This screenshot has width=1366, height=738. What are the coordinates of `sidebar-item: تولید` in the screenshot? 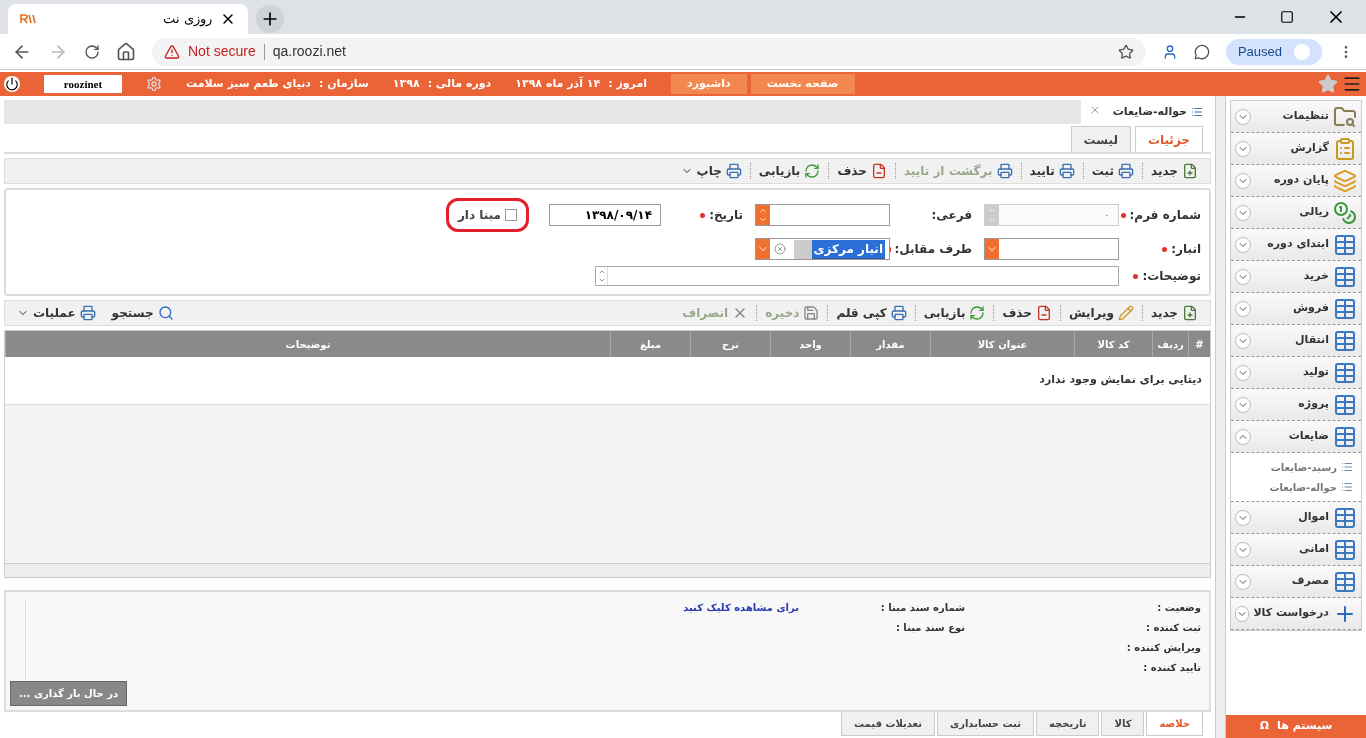 It's located at (1296, 373).